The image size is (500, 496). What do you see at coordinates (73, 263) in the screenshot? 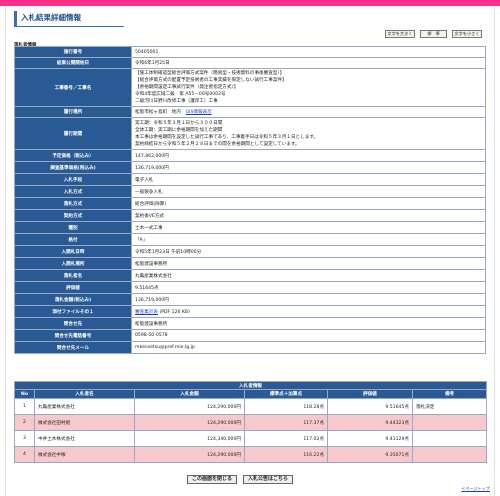
I see `detail-label: 入開札場所` at bounding box center [73, 263].